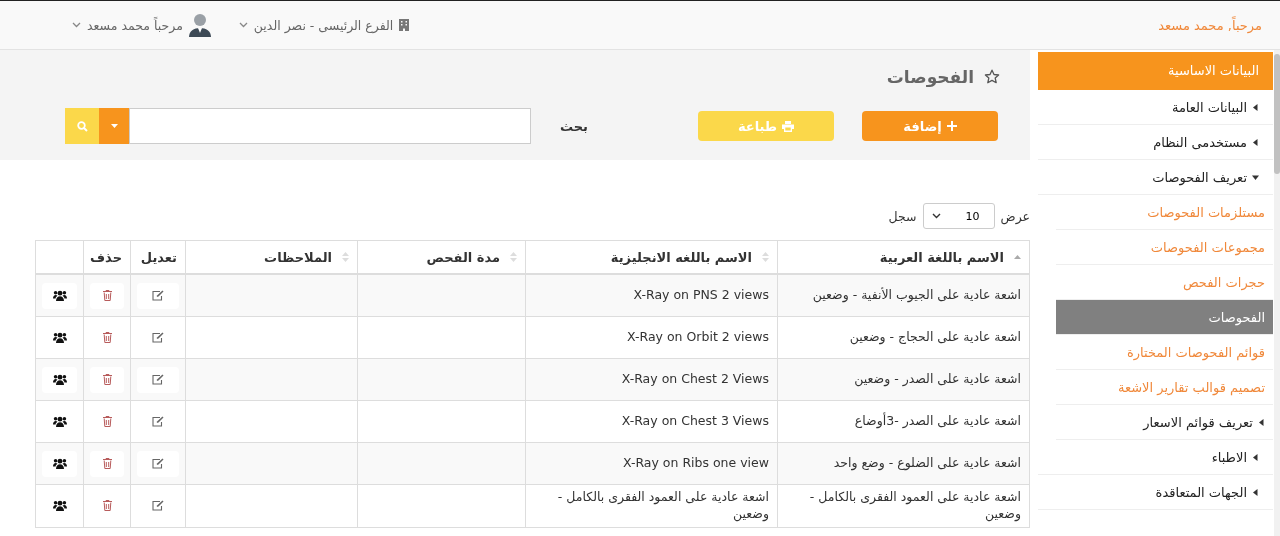  I want to click on page-size-select: 10, so click(958, 216).